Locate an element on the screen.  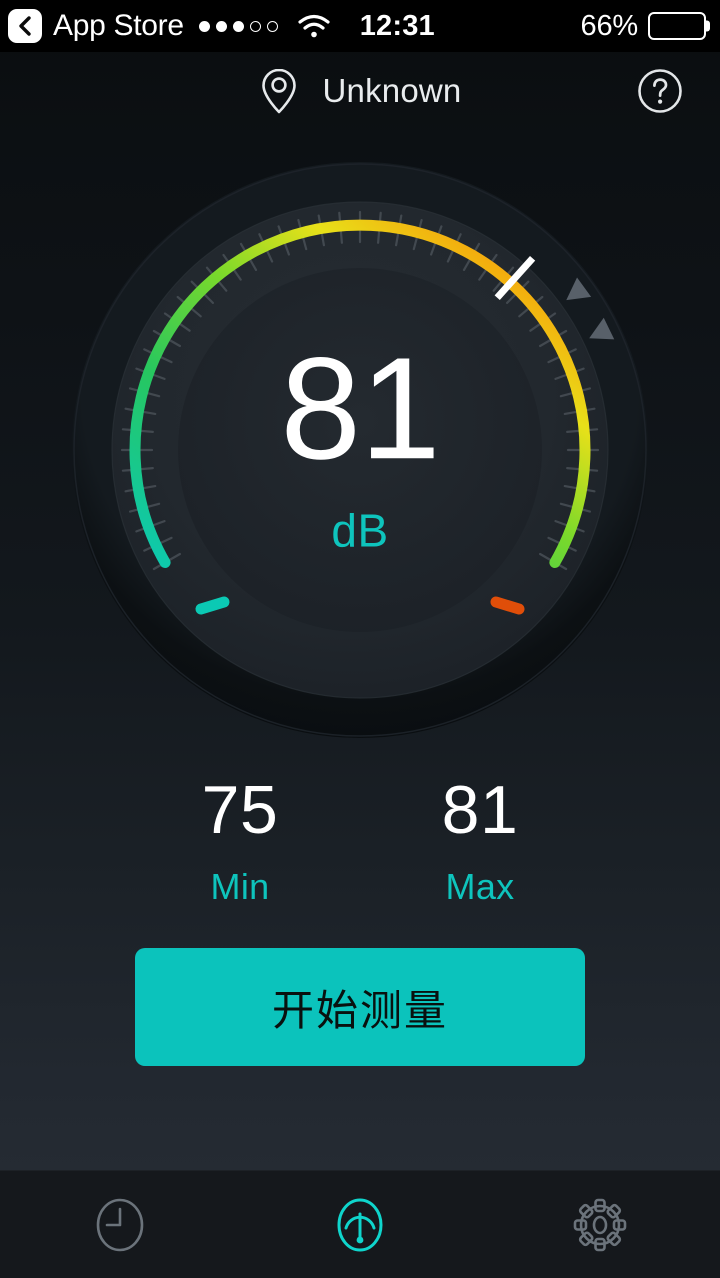
navigation-bar: Unknown is located at coordinates (360, 91).